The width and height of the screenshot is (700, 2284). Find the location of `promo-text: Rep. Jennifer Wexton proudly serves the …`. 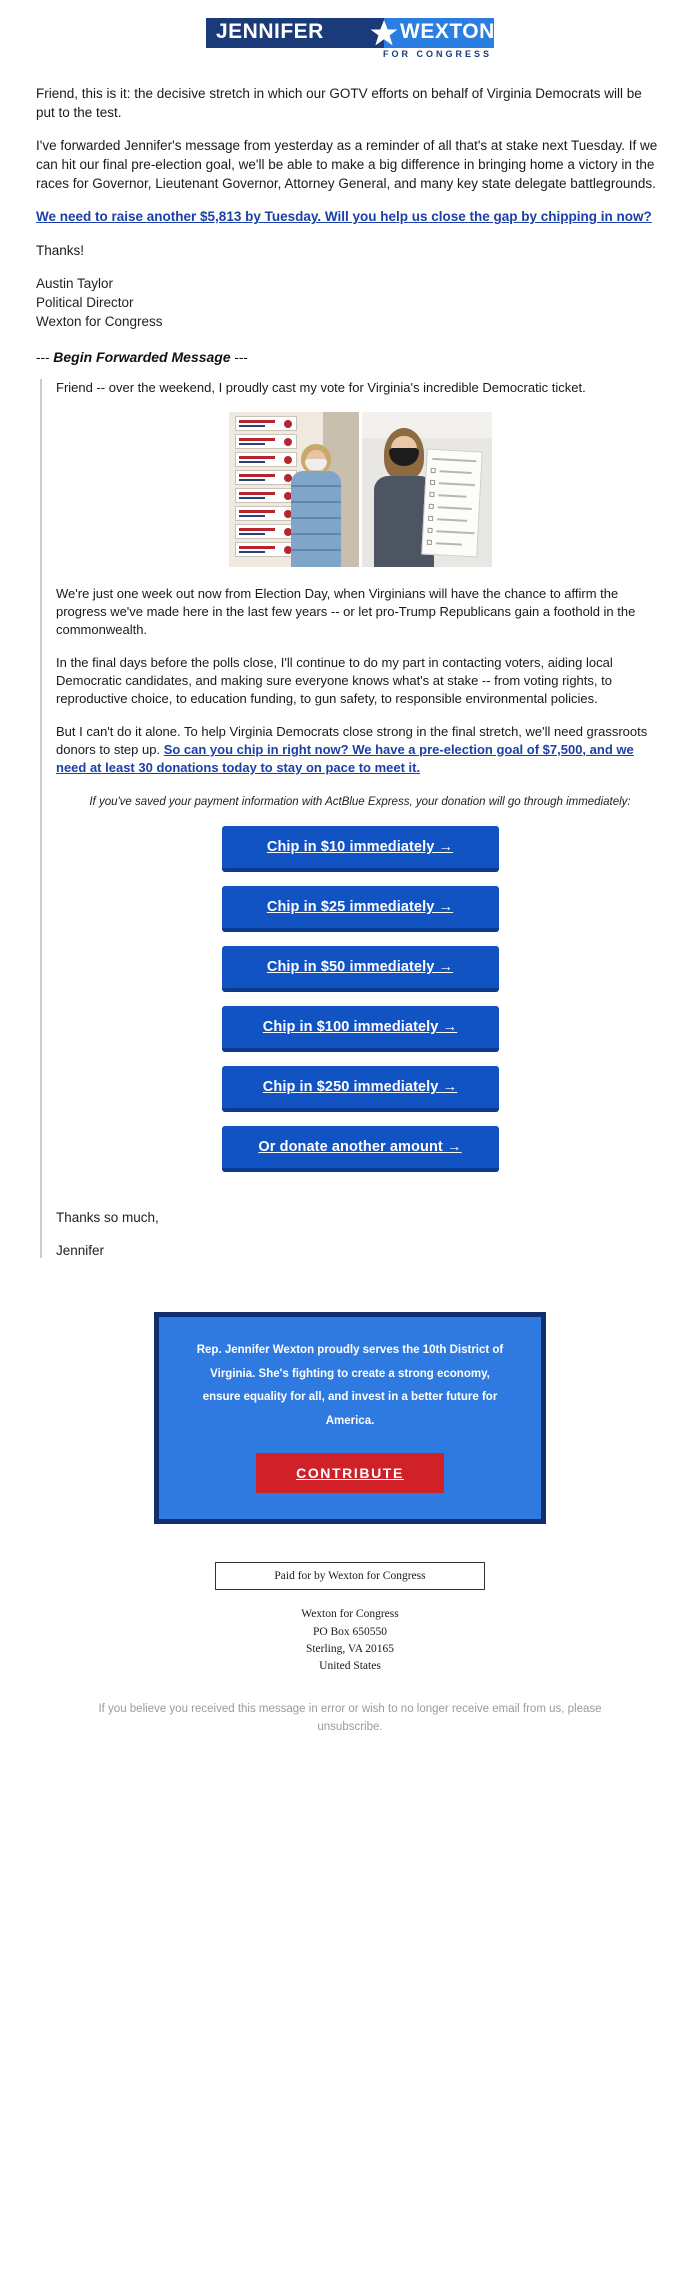

promo-text: Rep. Jennifer Wexton proudly serves the … is located at coordinates (350, 1385).